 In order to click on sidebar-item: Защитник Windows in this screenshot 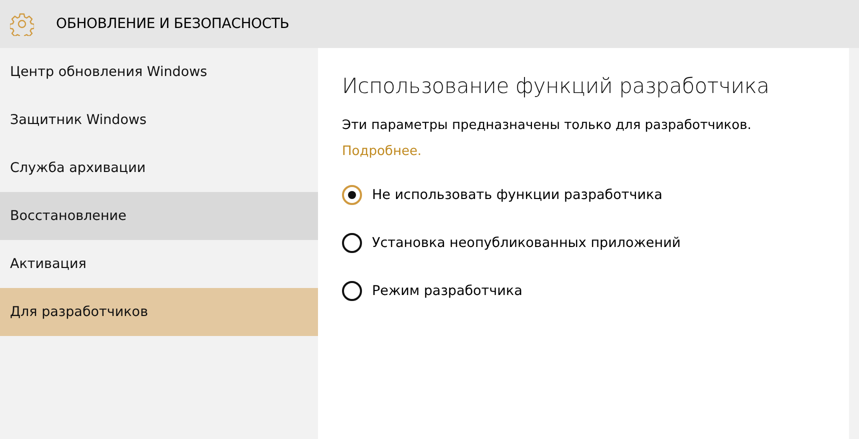, I will do `click(159, 120)`.